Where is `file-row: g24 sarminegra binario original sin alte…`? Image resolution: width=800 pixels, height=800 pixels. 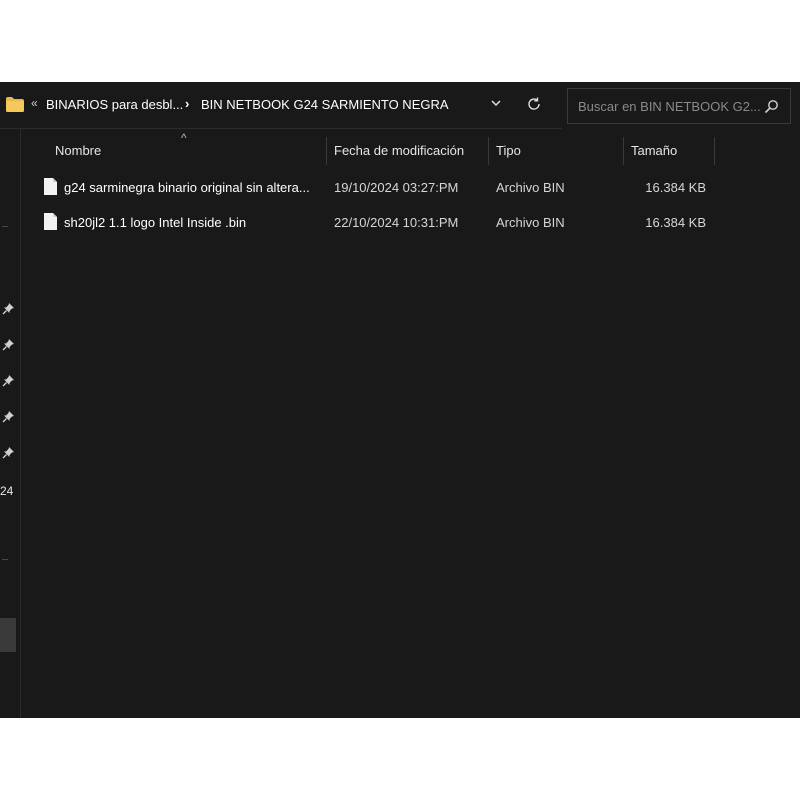 file-row: g24 sarminegra binario original sin alte… is located at coordinates (410, 187).